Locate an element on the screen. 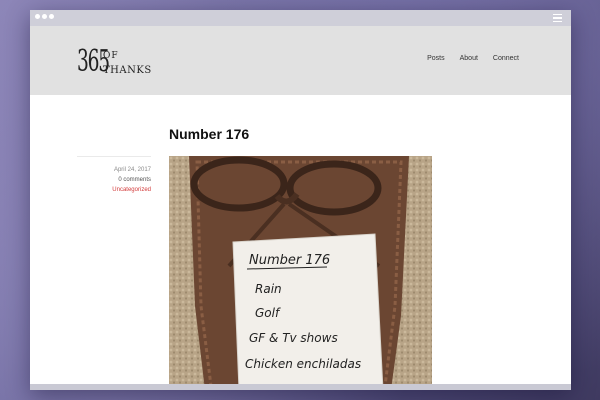  logo-thanks: THANKS is located at coordinates (127, 70).